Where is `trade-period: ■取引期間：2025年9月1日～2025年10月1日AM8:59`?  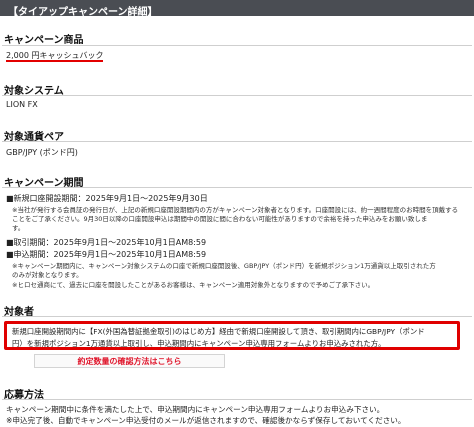
trade-period: ■取引期間：2025年9月1日～2025年10月1日AM8:59 is located at coordinates (106, 242).